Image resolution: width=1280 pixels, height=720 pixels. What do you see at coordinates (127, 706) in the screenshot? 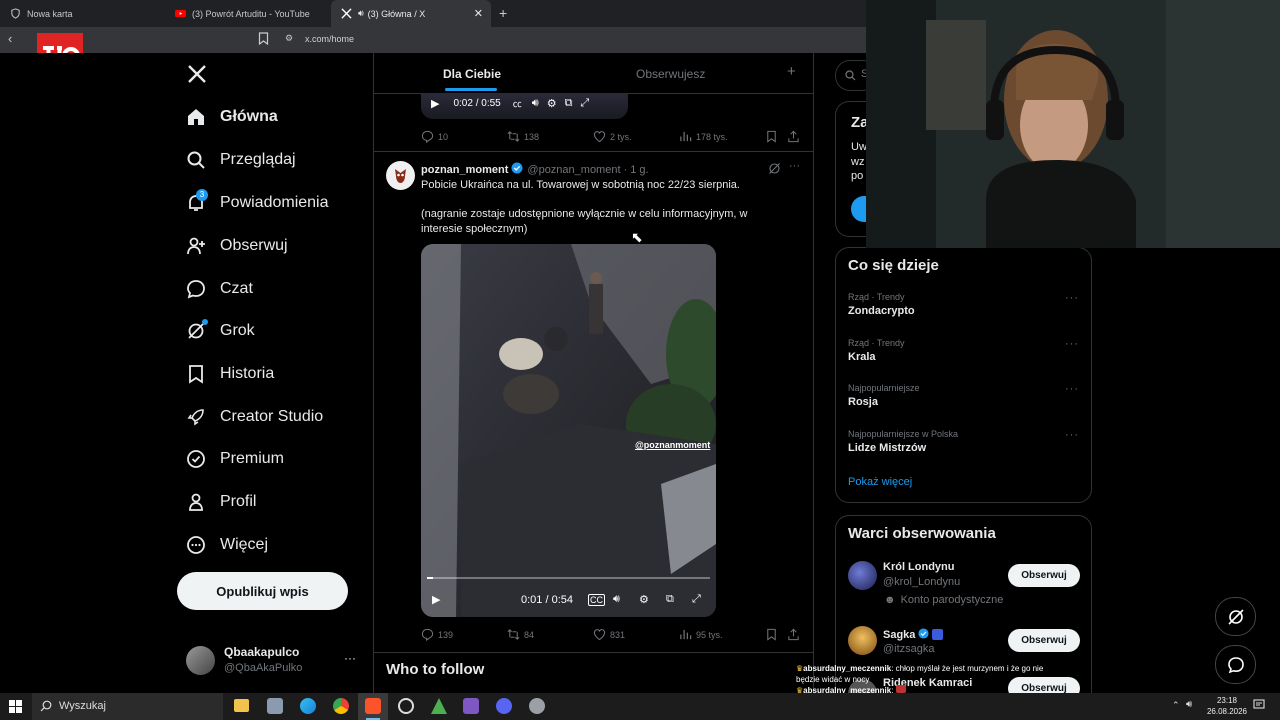
I see `taskbar-search: Wyszukaj` at bounding box center [127, 706].